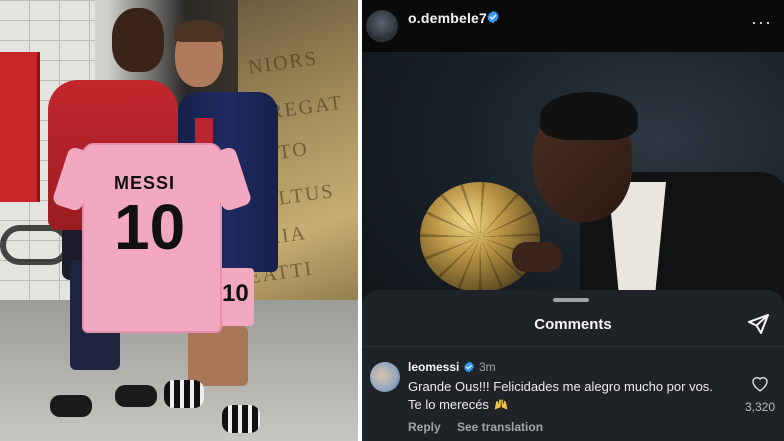  What do you see at coordinates (573, 346) in the screenshot?
I see `divider` at bounding box center [573, 346].